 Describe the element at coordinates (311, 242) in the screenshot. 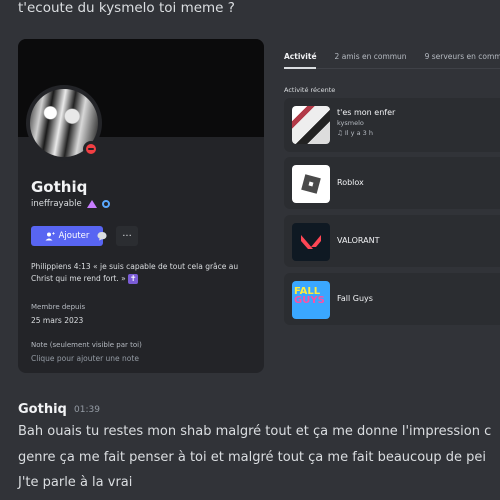

I see `valorant-logo-icon` at that location.